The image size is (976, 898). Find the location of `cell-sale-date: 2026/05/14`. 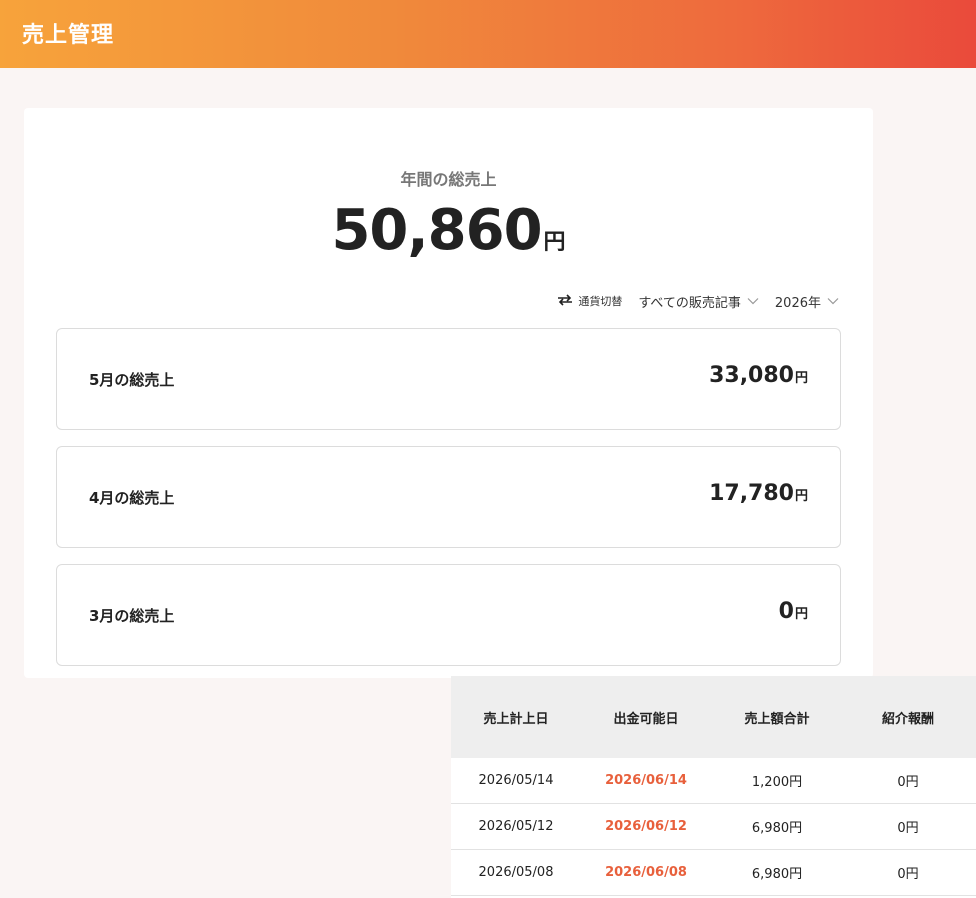

cell-sale-date: 2026/05/14 is located at coordinates (516, 780).